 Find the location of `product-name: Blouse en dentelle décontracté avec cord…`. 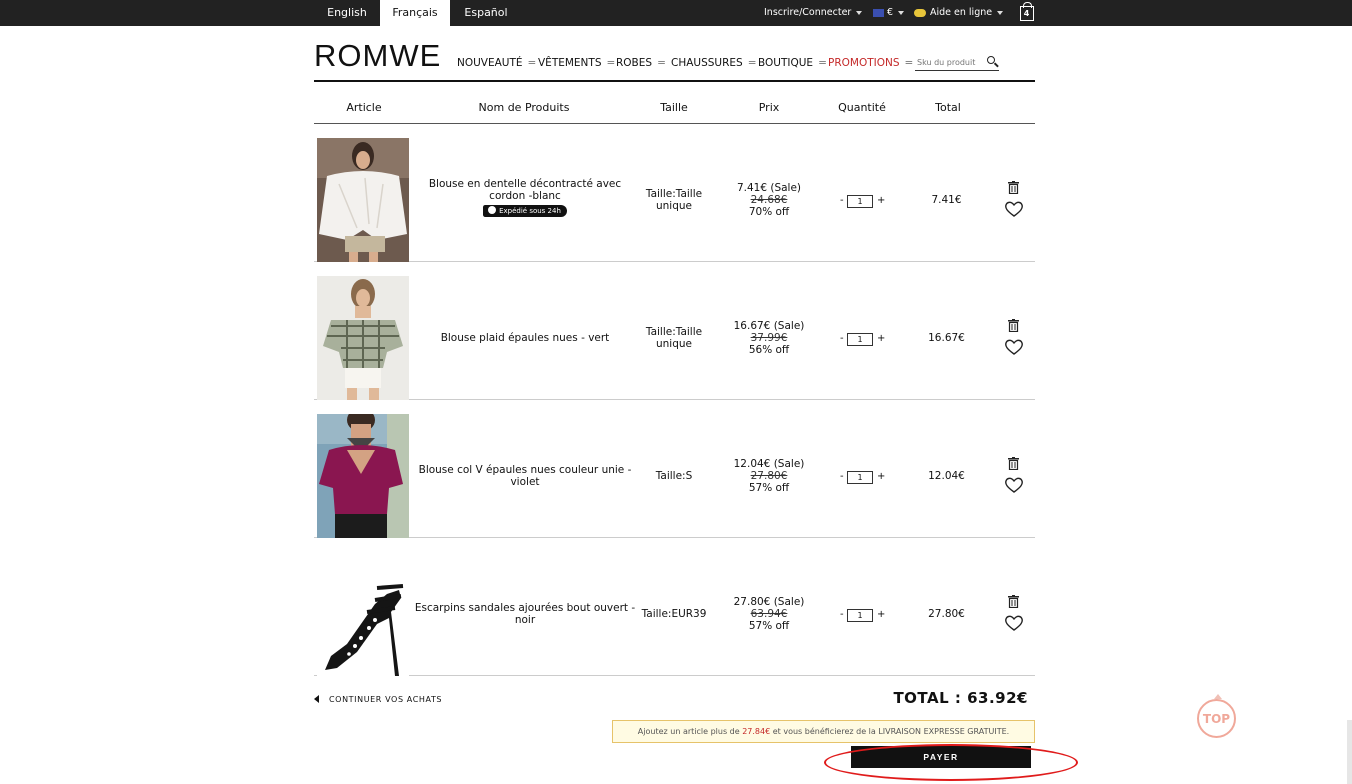

product-name: Blouse en dentelle décontracté avec cord… is located at coordinates (525, 197).